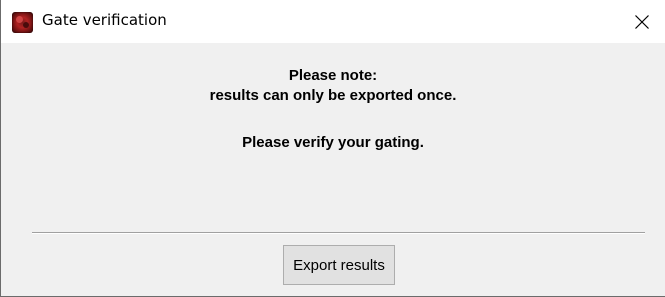 Image resolution: width=665 pixels, height=297 pixels. I want to click on title-bar: Gate verification, so click(333, 21).